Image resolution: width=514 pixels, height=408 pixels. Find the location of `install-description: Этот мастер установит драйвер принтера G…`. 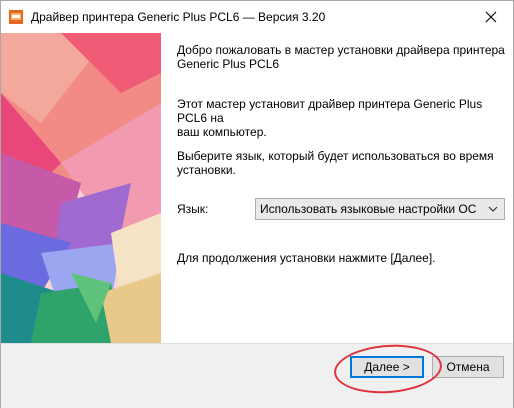

install-description: Этот мастер установит драйвер принтера G… is located at coordinates (342, 118).